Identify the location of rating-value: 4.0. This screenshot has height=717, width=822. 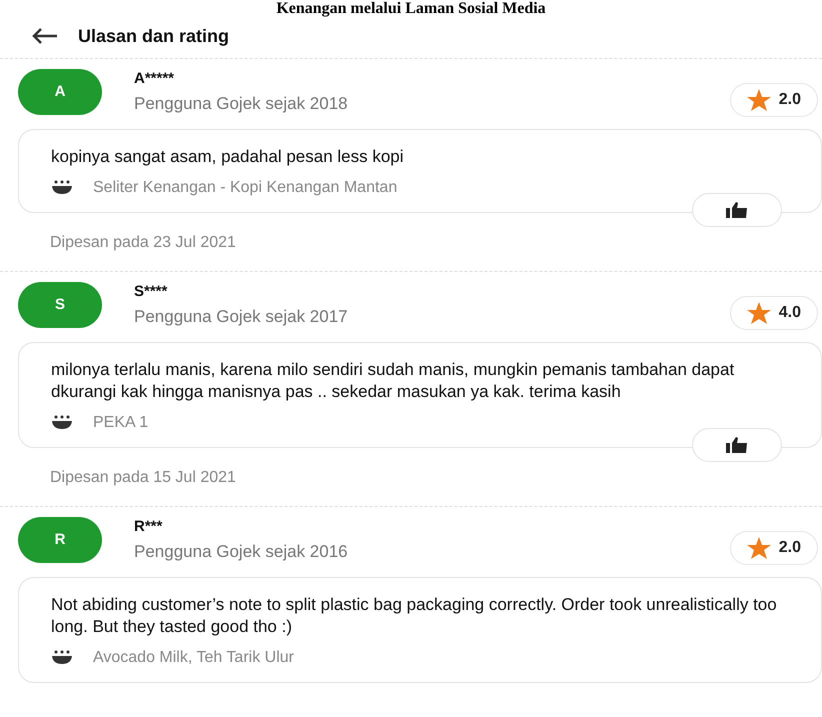
(789, 313).